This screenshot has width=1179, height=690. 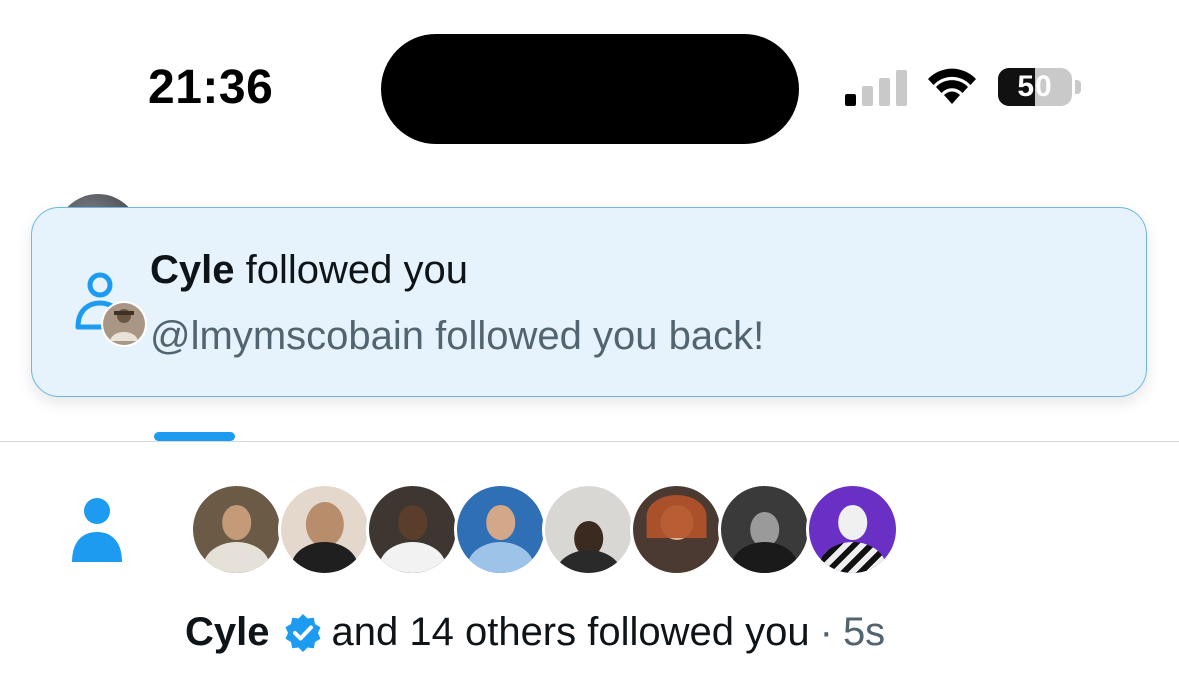 What do you see at coordinates (864, 632) in the screenshot?
I see `notification-timestamp: 5s` at bounding box center [864, 632].